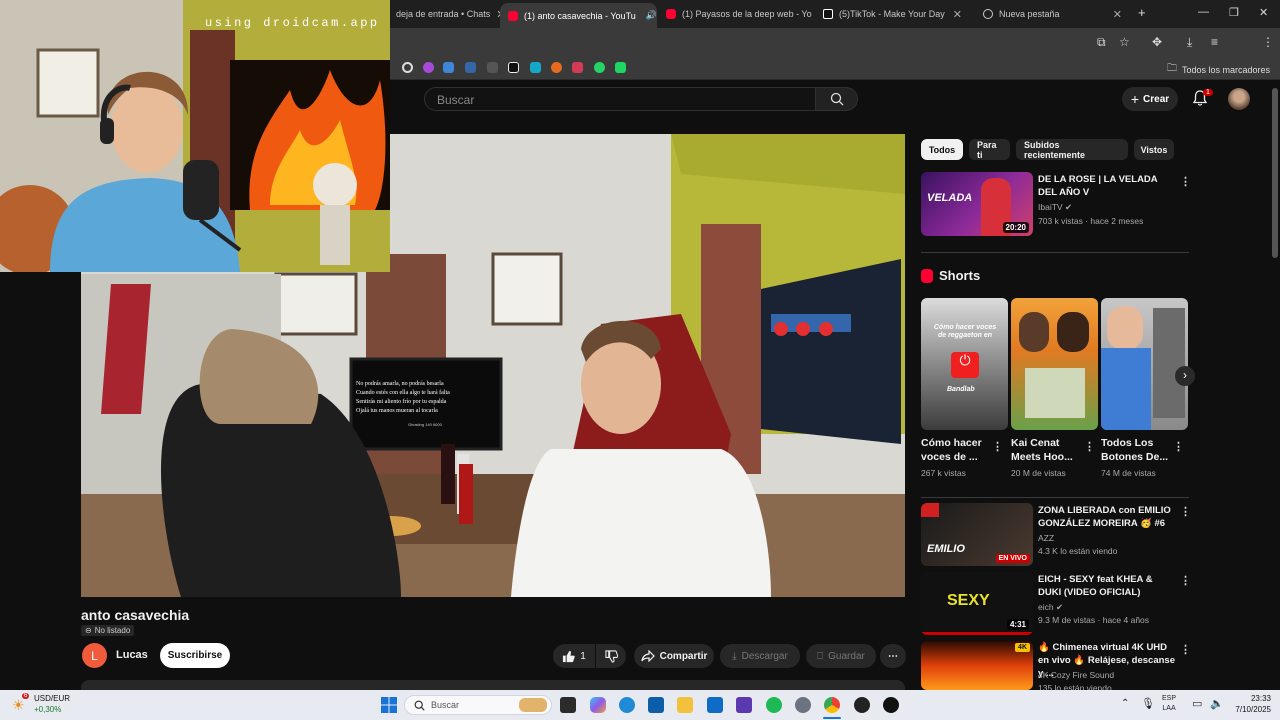 The height and width of the screenshot is (720, 1280). What do you see at coordinates (1263, 12) in the screenshot?
I see `window-close-icon: ✕` at bounding box center [1263, 12].